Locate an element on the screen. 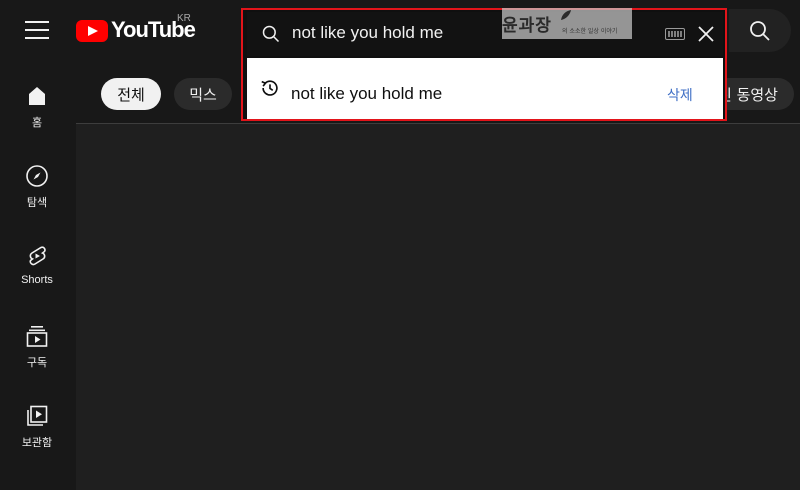 The height and width of the screenshot is (490, 800). watermark-title: 윤과장 is located at coordinates (527, 26).